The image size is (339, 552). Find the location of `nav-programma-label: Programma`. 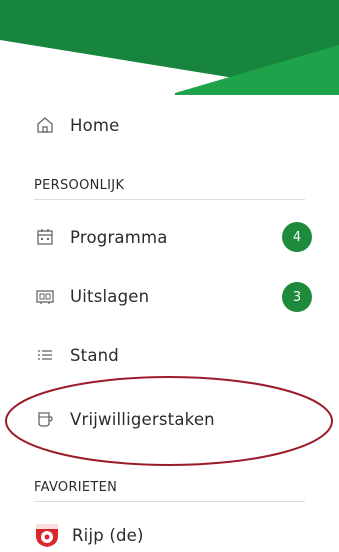

nav-programma-label: Programma is located at coordinates (119, 237).